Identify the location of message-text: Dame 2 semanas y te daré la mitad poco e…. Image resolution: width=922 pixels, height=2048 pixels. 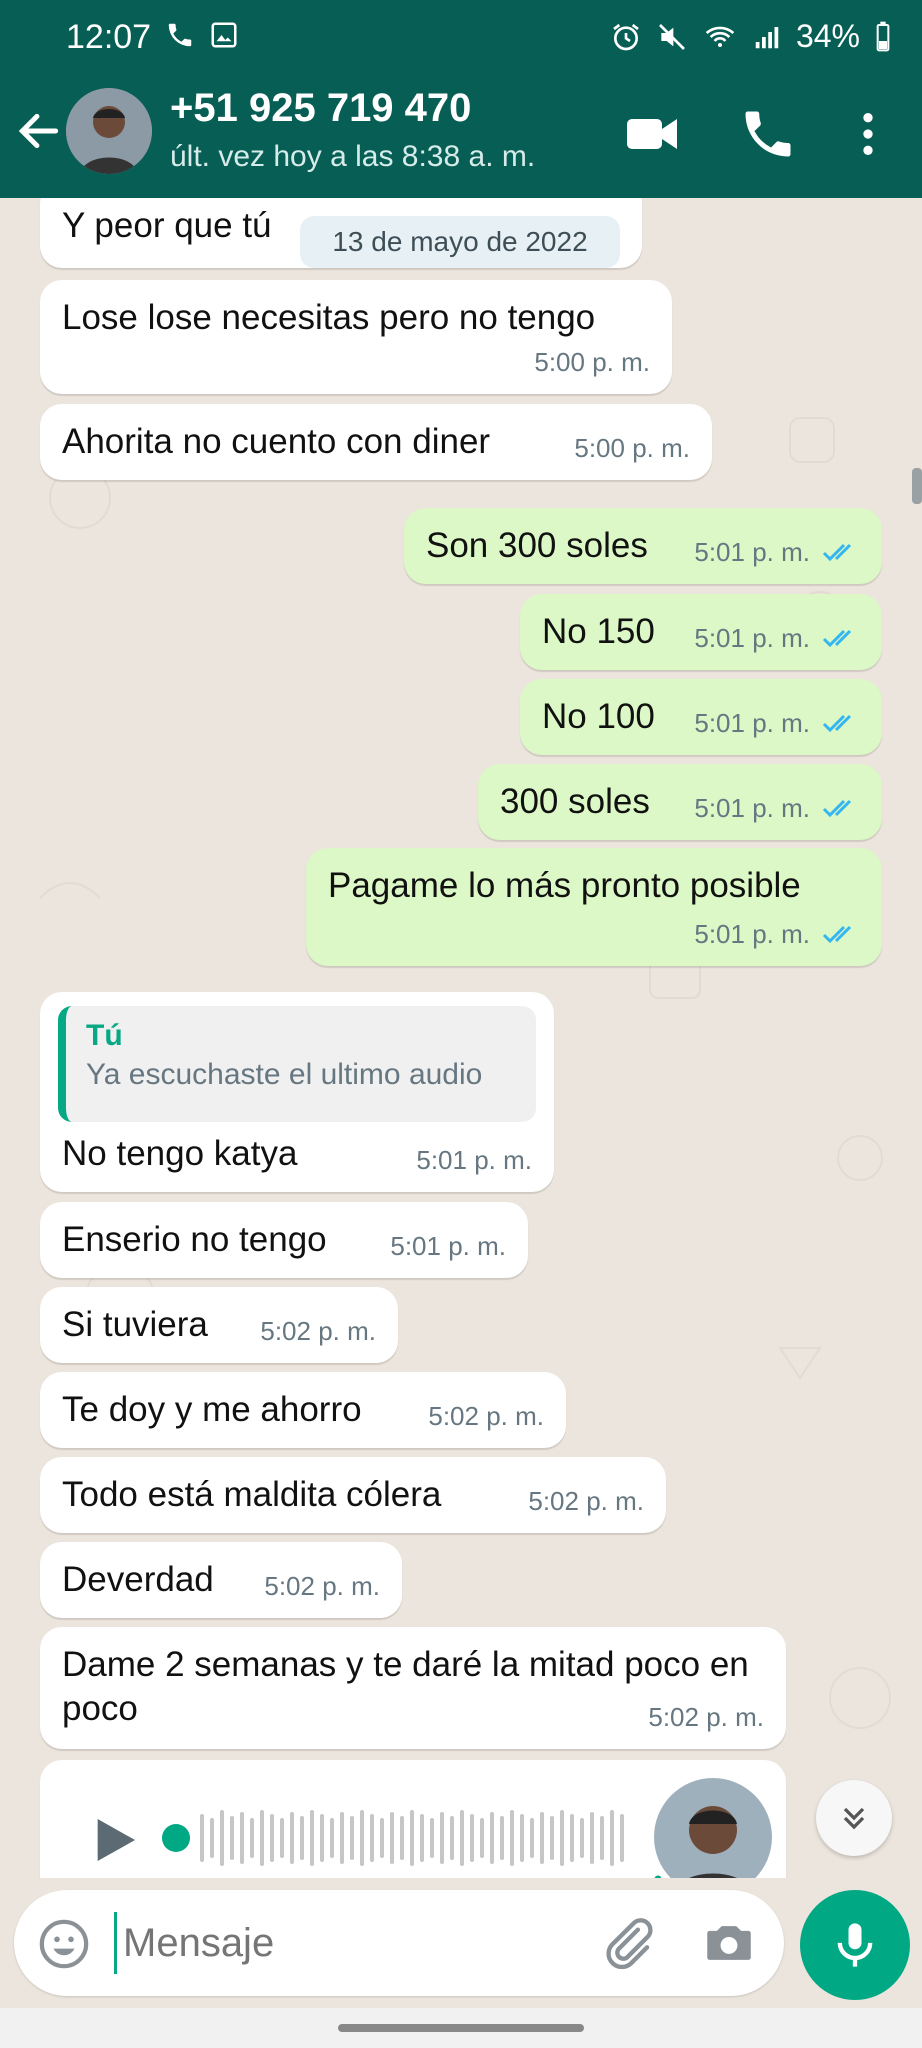
(405, 1686).